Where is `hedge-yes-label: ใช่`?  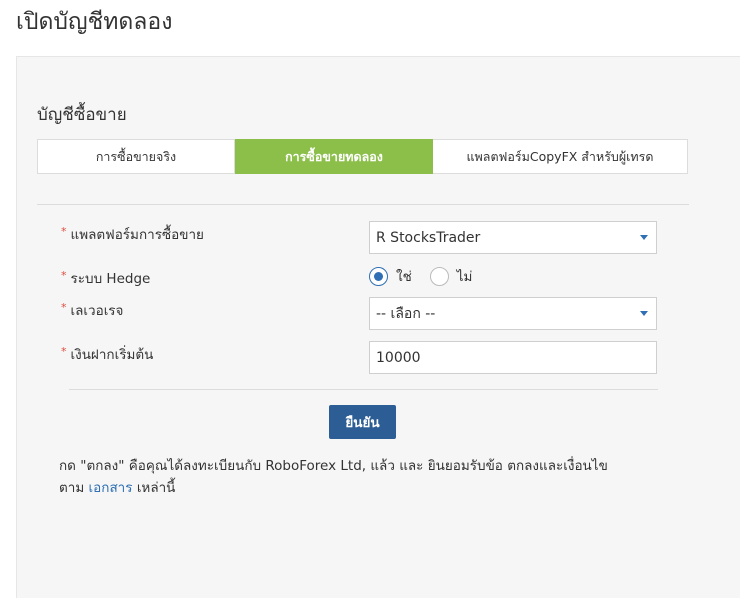 hedge-yes-label: ใช่ is located at coordinates (404, 276).